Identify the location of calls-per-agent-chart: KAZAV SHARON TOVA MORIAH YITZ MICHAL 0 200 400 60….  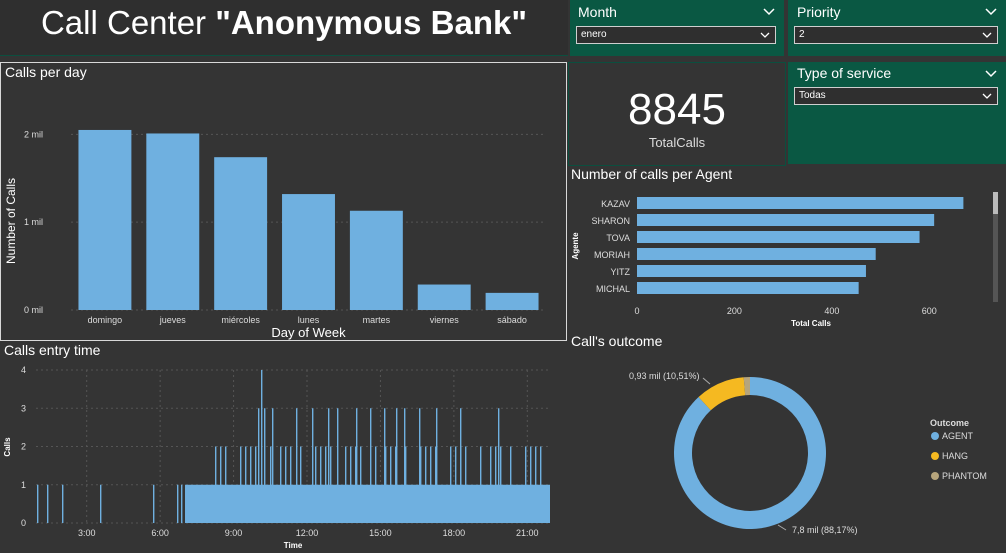
(767, 262).